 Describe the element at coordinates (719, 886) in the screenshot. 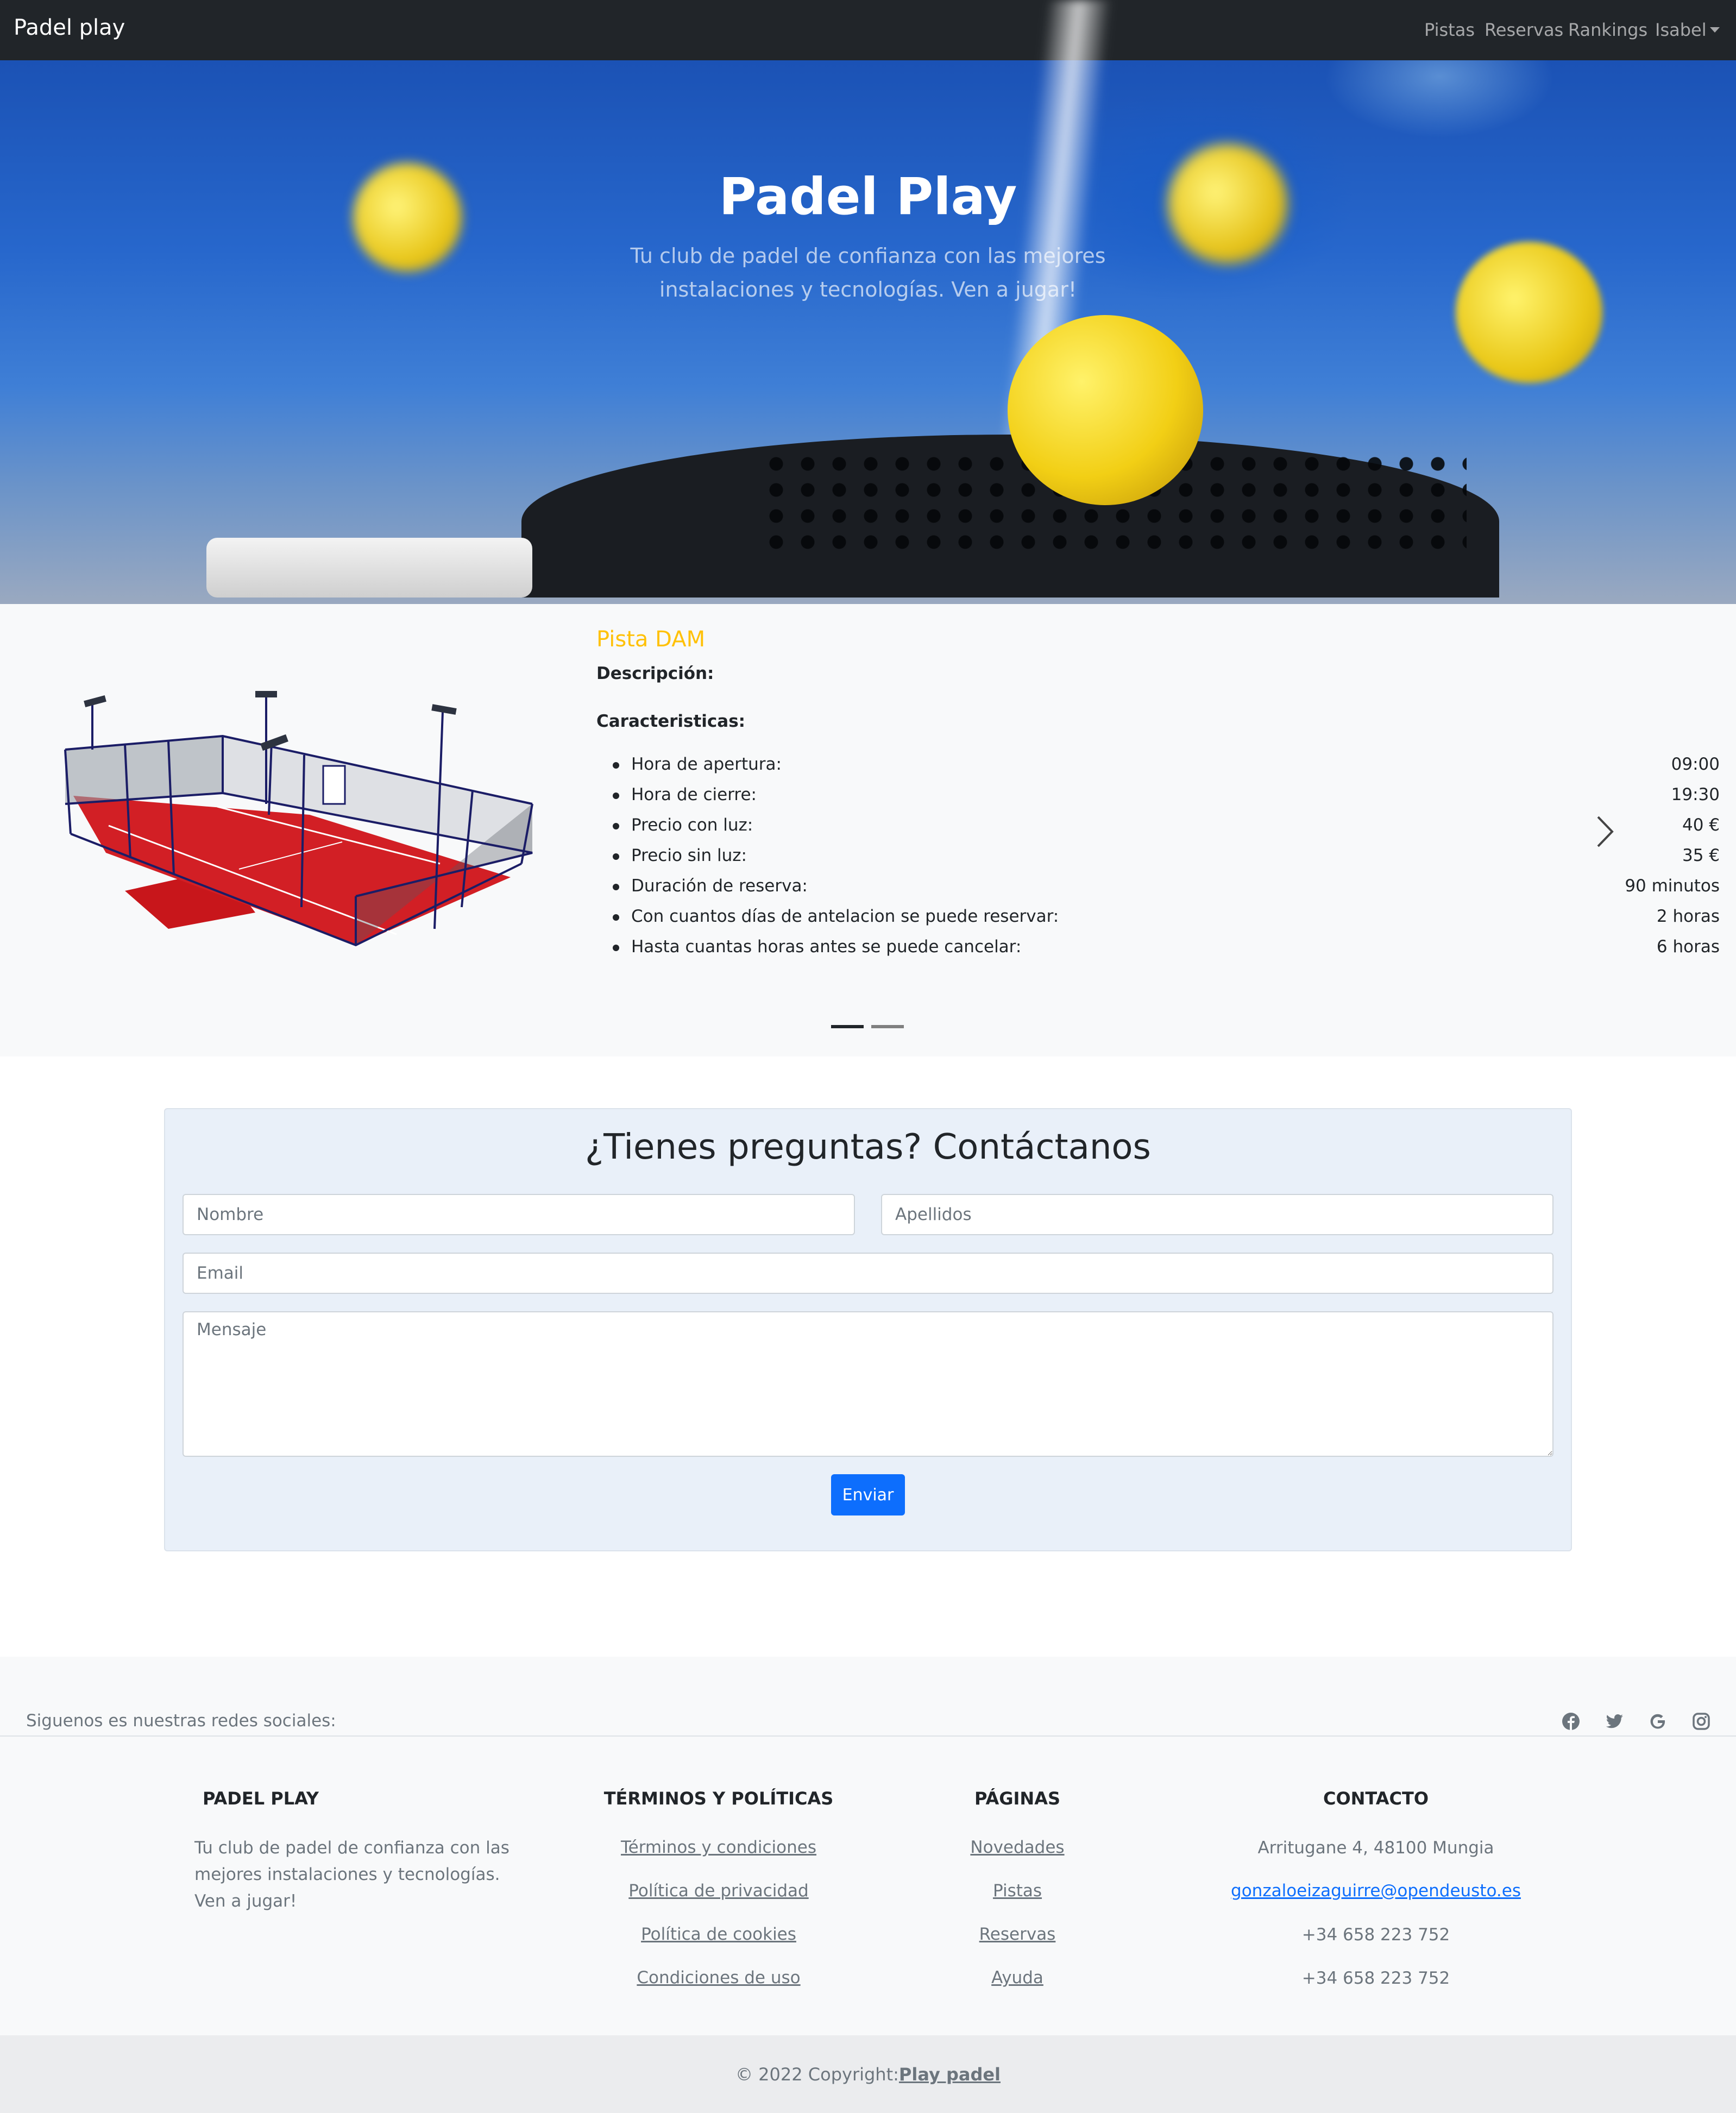

I see `feature-key: Duración de reserva:` at that location.